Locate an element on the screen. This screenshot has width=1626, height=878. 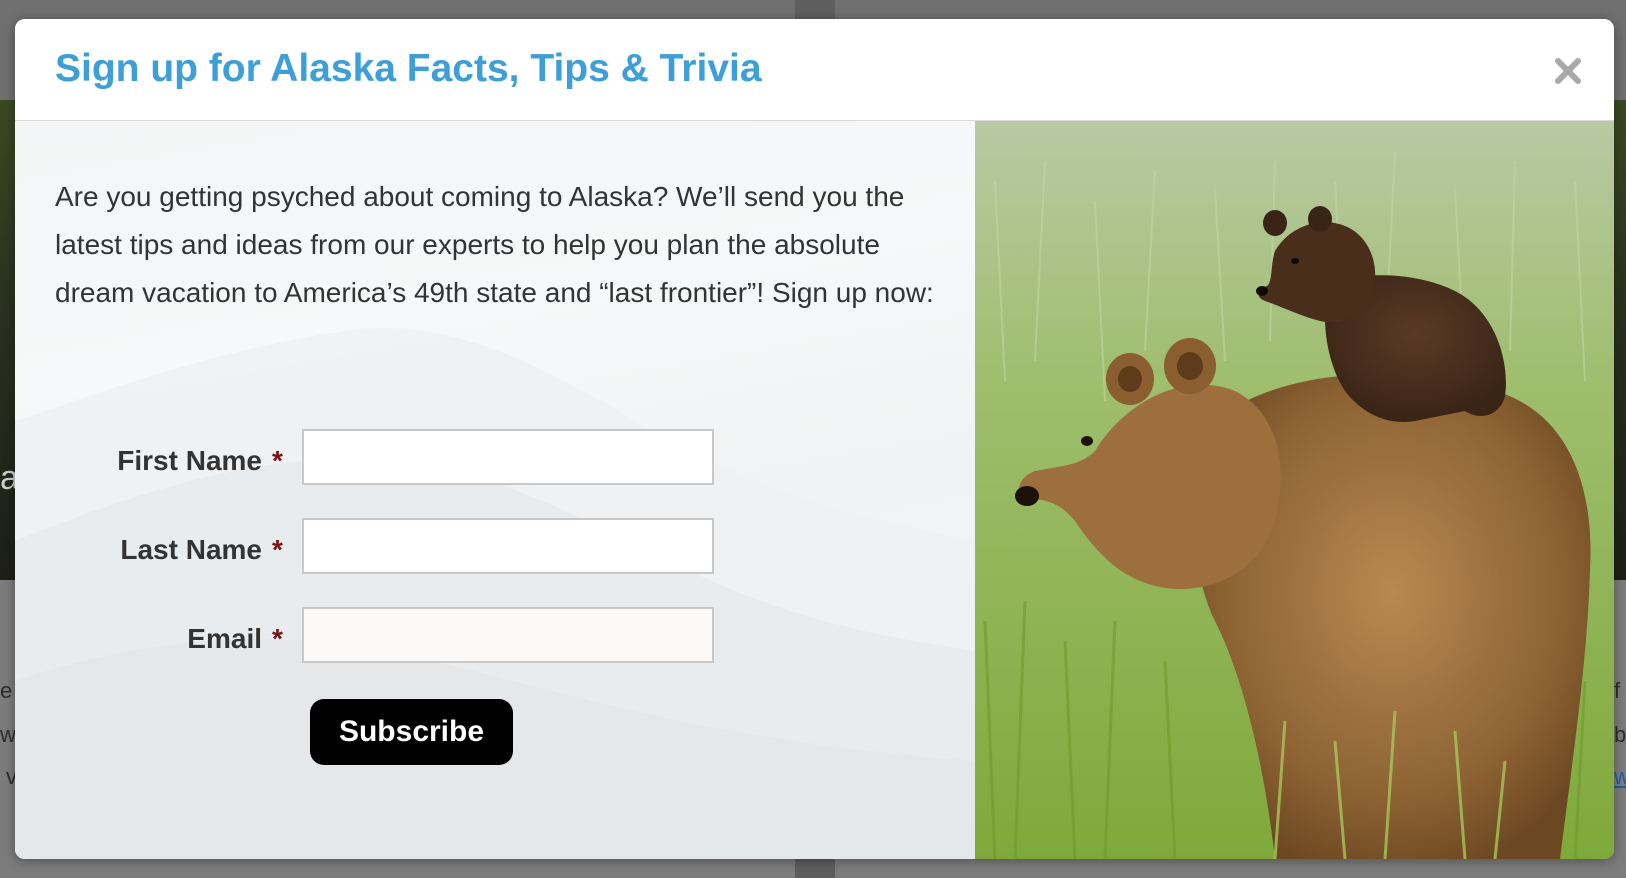
close-icon is located at coordinates (1568, 71).